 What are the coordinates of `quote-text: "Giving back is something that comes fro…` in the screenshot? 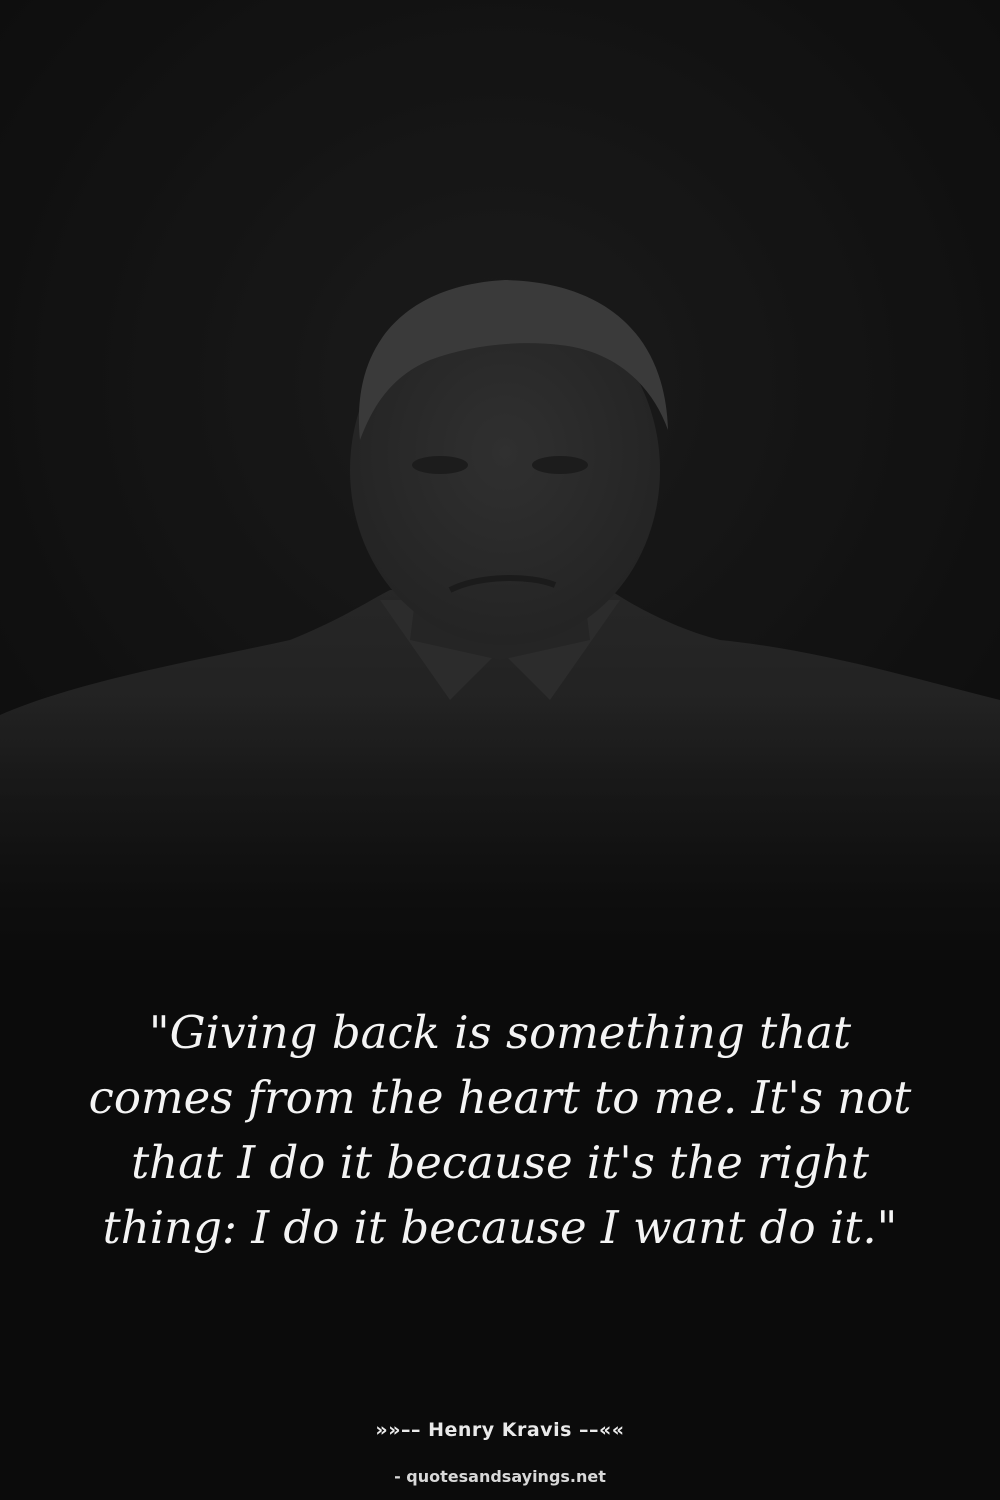 It's located at (500, 1130).